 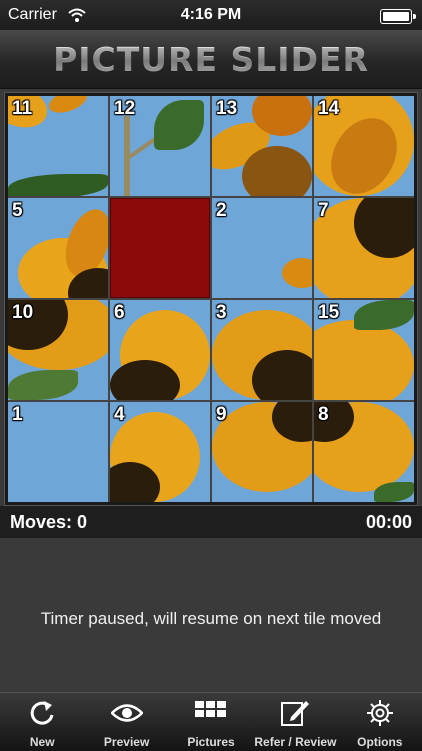 I want to click on tab-new: New, so click(x=42, y=722).